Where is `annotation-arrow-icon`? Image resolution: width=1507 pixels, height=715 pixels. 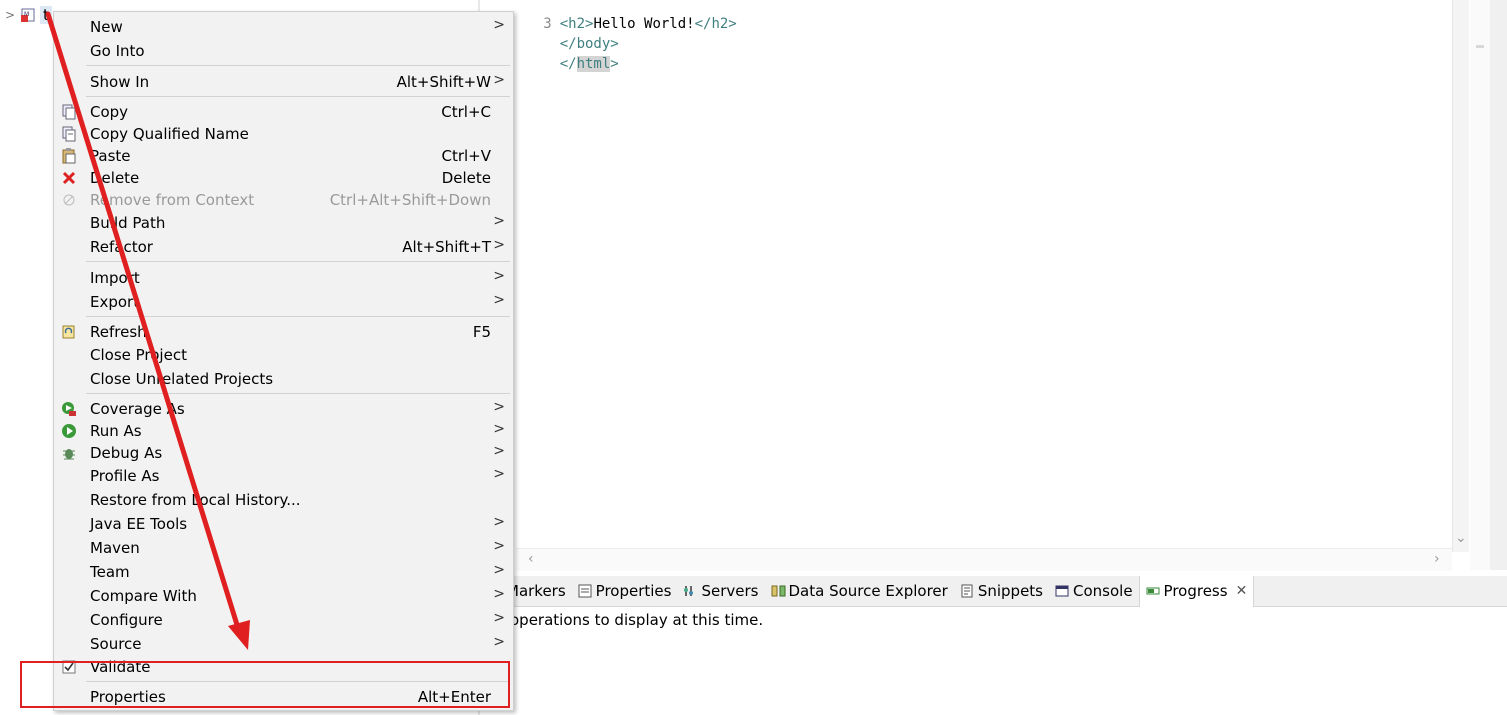
annotation-arrow-icon is located at coordinates (147, 330).